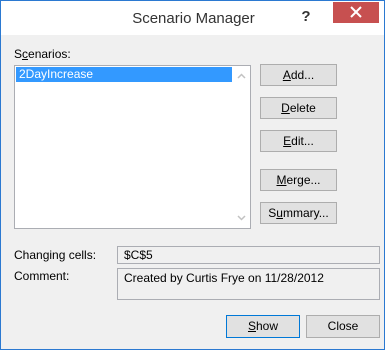  Describe the element at coordinates (241, 217) in the screenshot. I see `scroll-down-arrow-icon` at that location.